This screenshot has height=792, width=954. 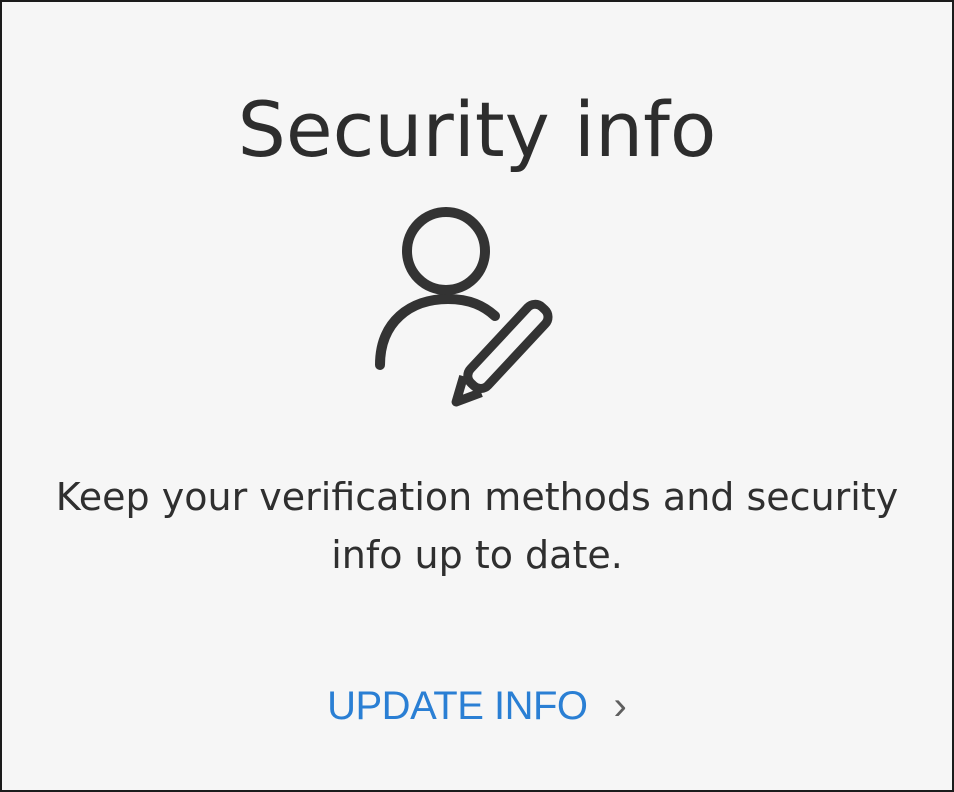 I want to click on update-info-link: UPDATE INFO ›, so click(x=477, y=706).